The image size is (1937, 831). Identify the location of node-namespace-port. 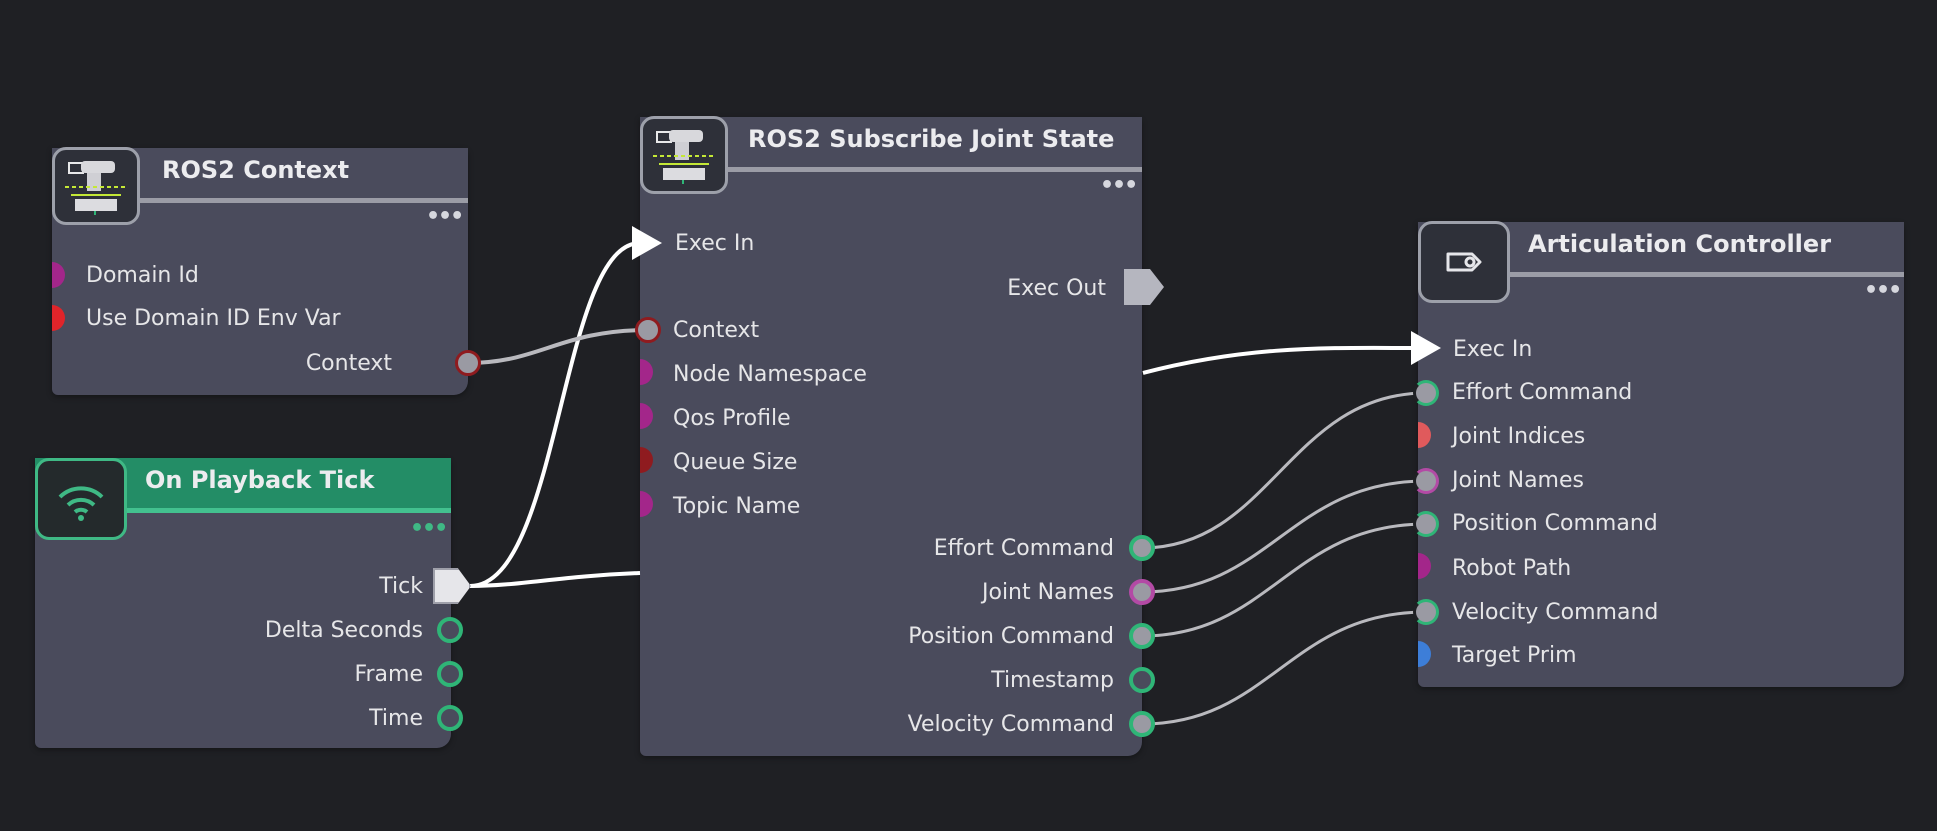
(646, 372).